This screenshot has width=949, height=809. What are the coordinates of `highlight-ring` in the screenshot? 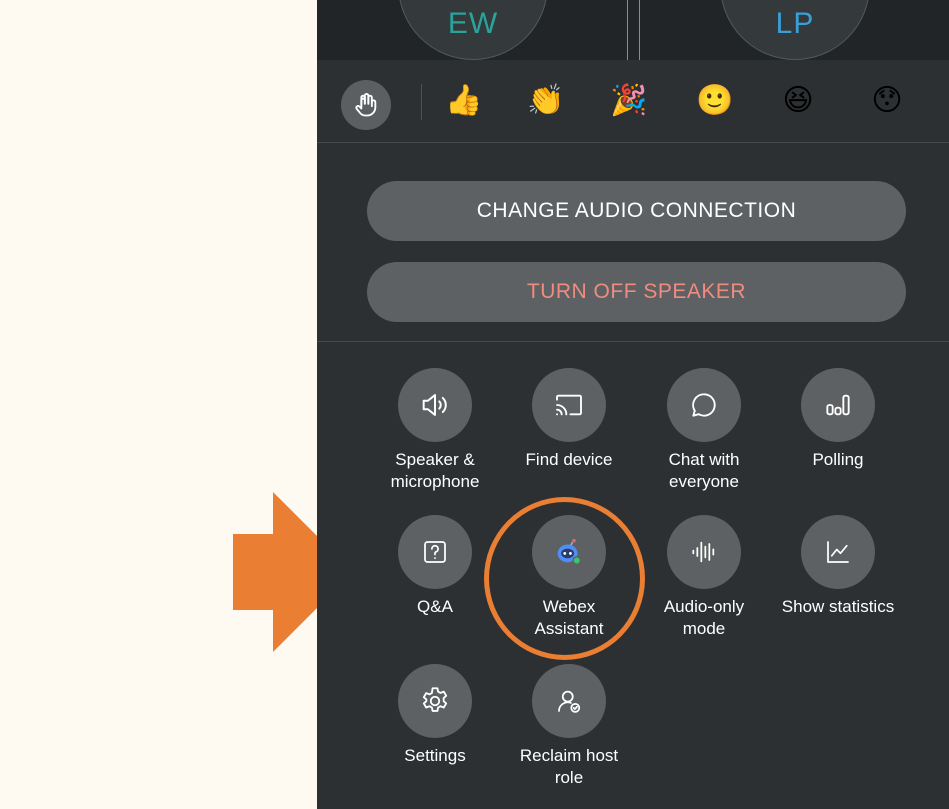 It's located at (564, 578).